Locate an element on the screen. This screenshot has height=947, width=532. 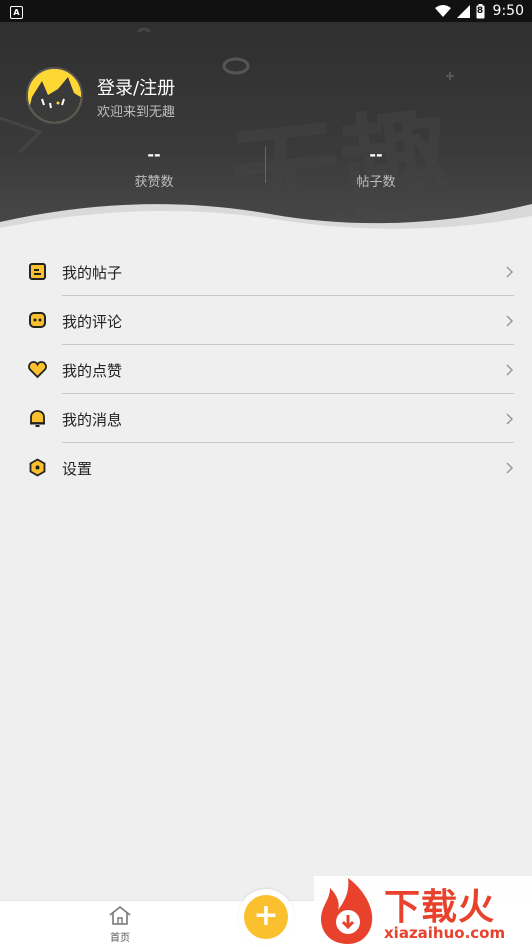
menu-item-label: 设置 is located at coordinates (77, 469).